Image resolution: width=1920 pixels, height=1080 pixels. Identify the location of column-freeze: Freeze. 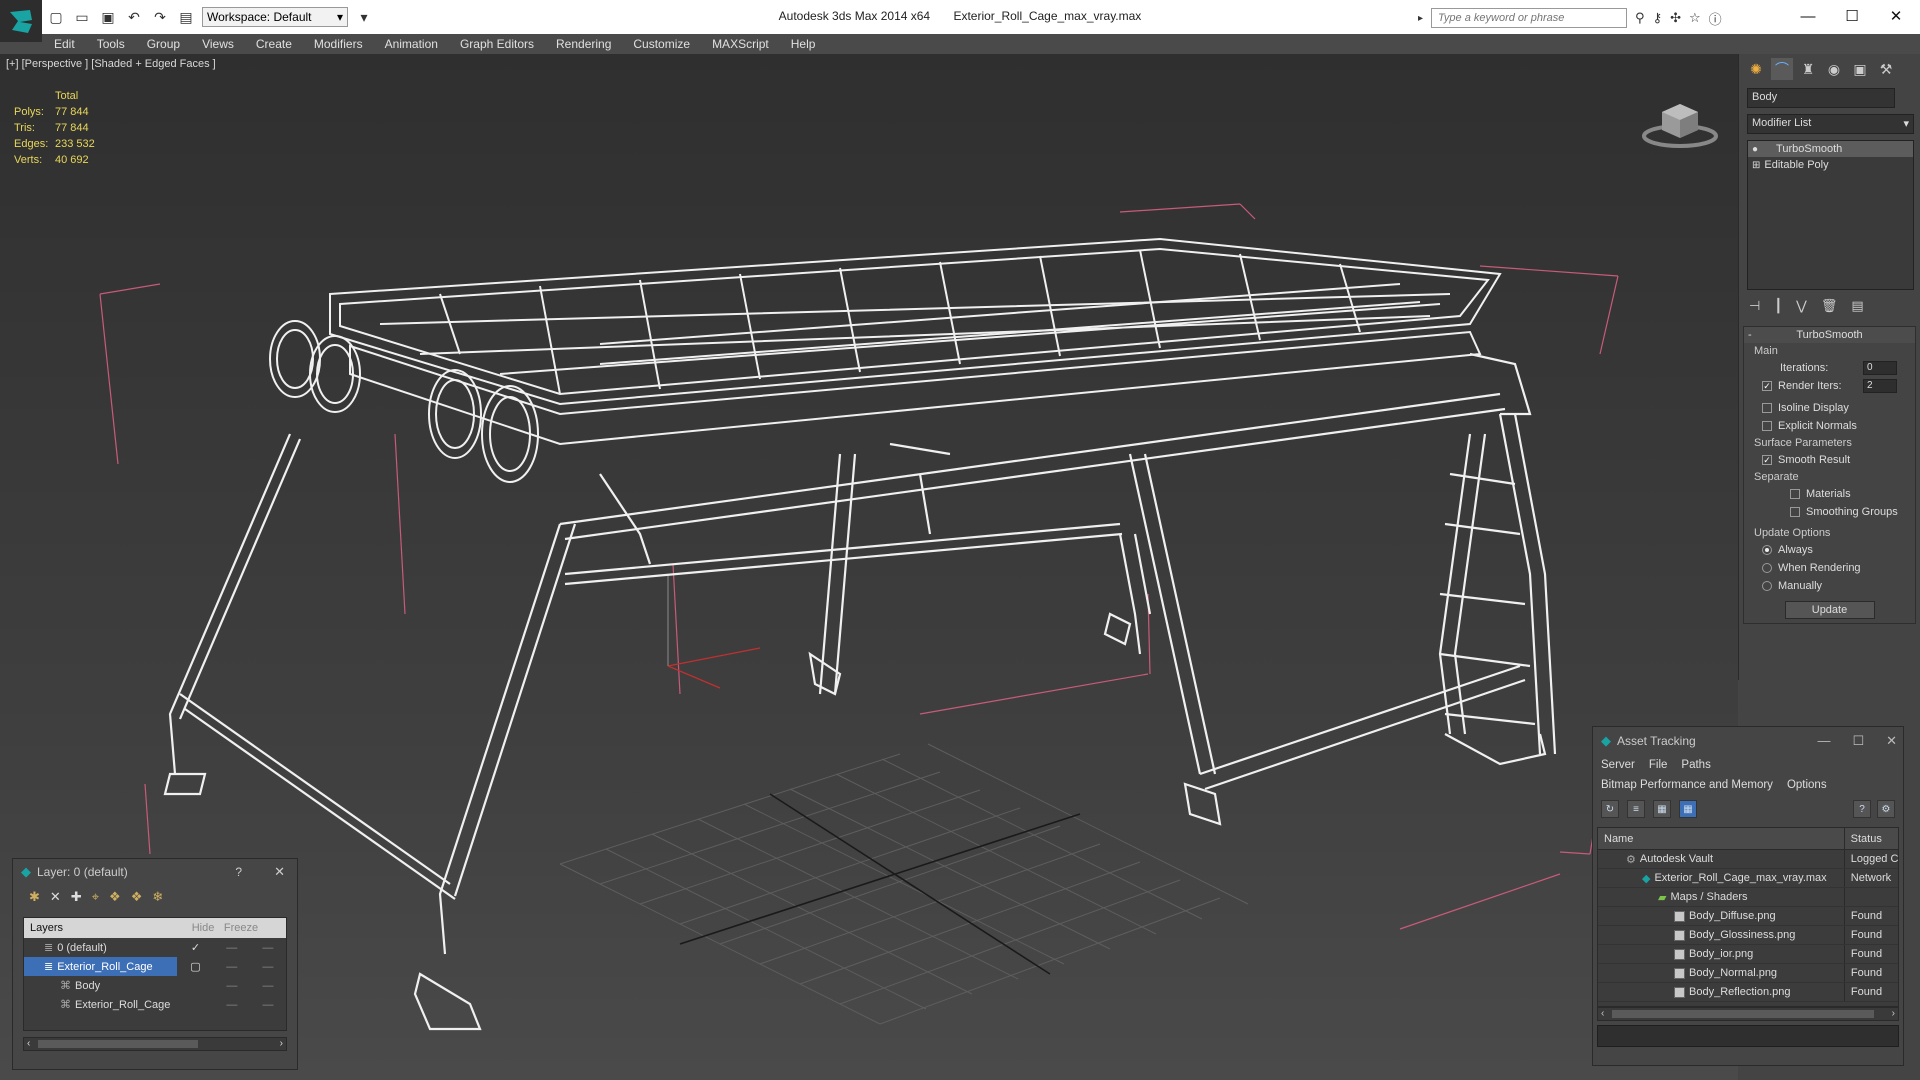
(241, 928).